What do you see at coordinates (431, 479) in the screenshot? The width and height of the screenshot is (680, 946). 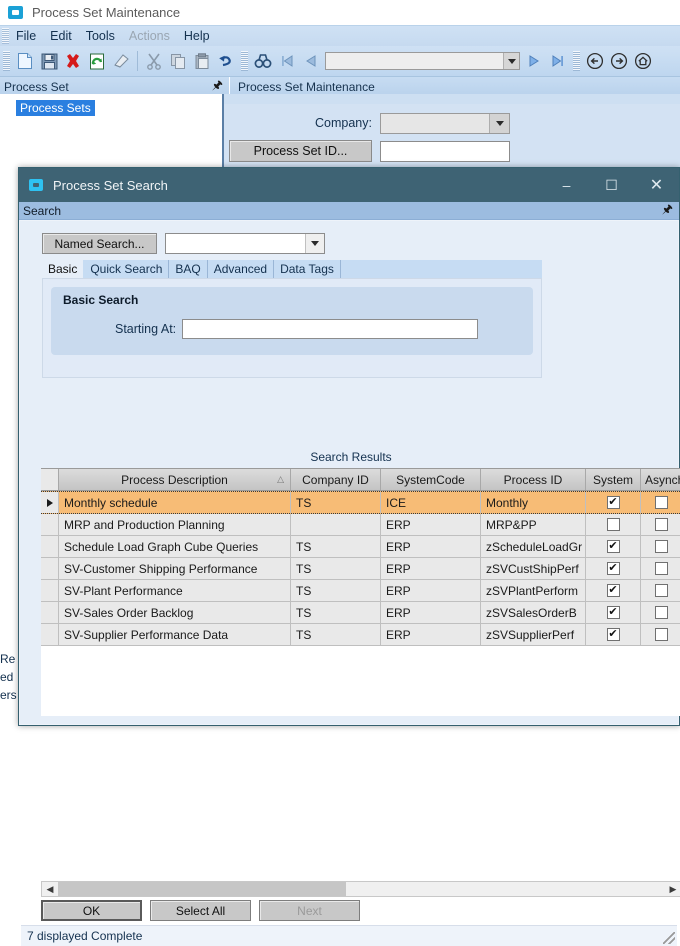 I see `grid-header-systemcode: SystemCode` at bounding box center [431, 479].